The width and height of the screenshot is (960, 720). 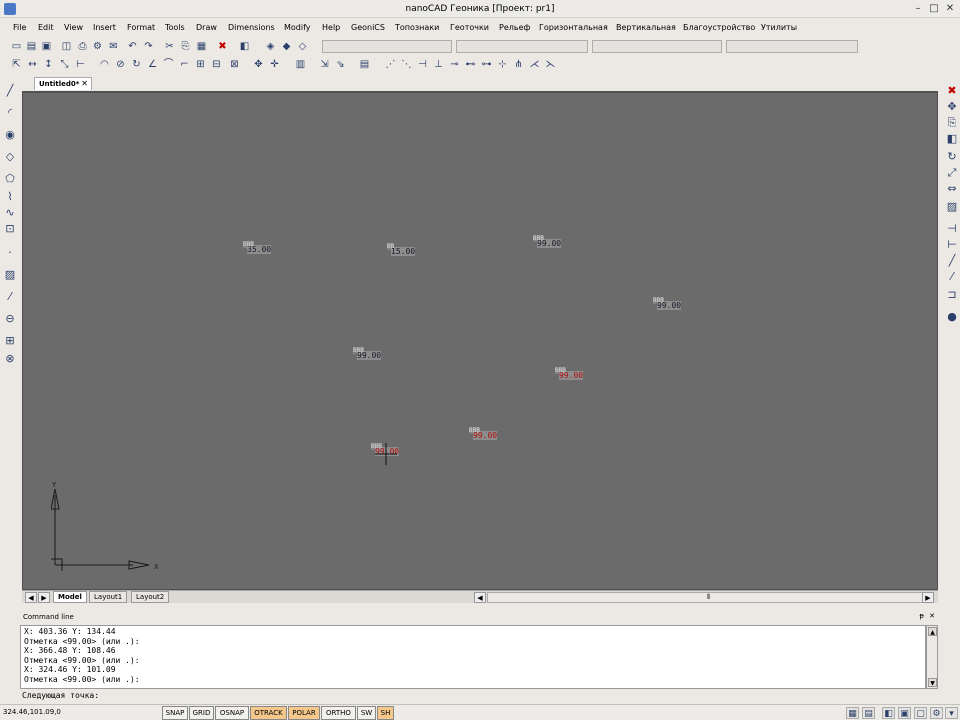 I want to click on print-setup-icon: ⚙, so click(x=97, y=46).